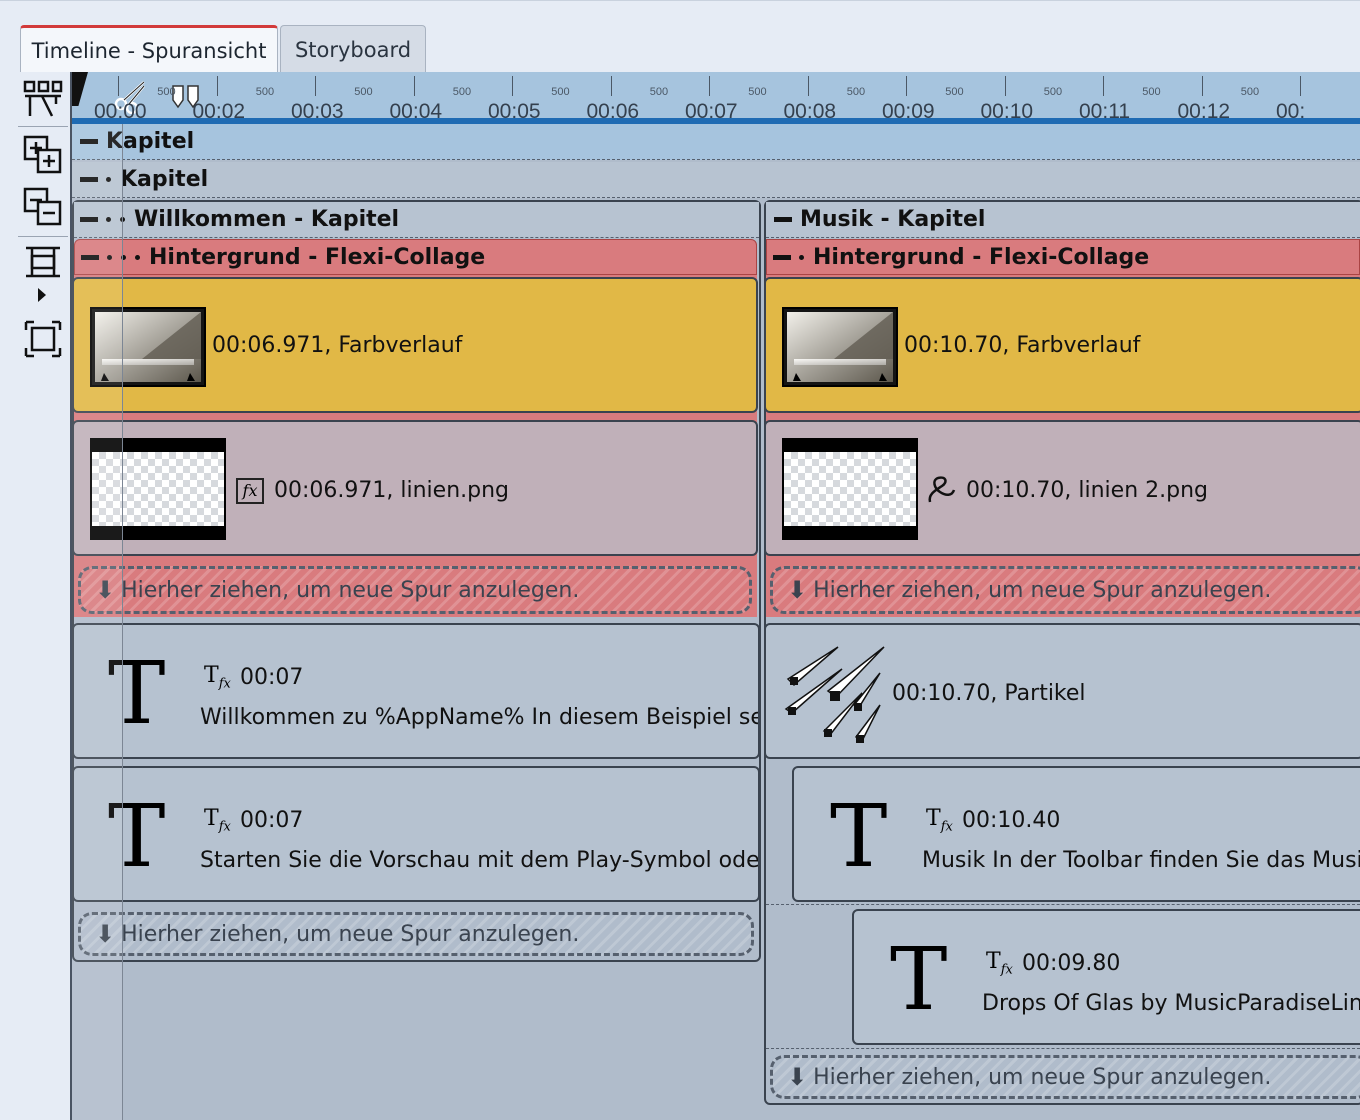 The height and width of the screenshot is (1120, 1360). What do you see at coordinates (1062, 345) in the screenshot?
I see `clip-gradient-right: 00:10.70, Farbverlauf` at bounding box center [1062, 345].